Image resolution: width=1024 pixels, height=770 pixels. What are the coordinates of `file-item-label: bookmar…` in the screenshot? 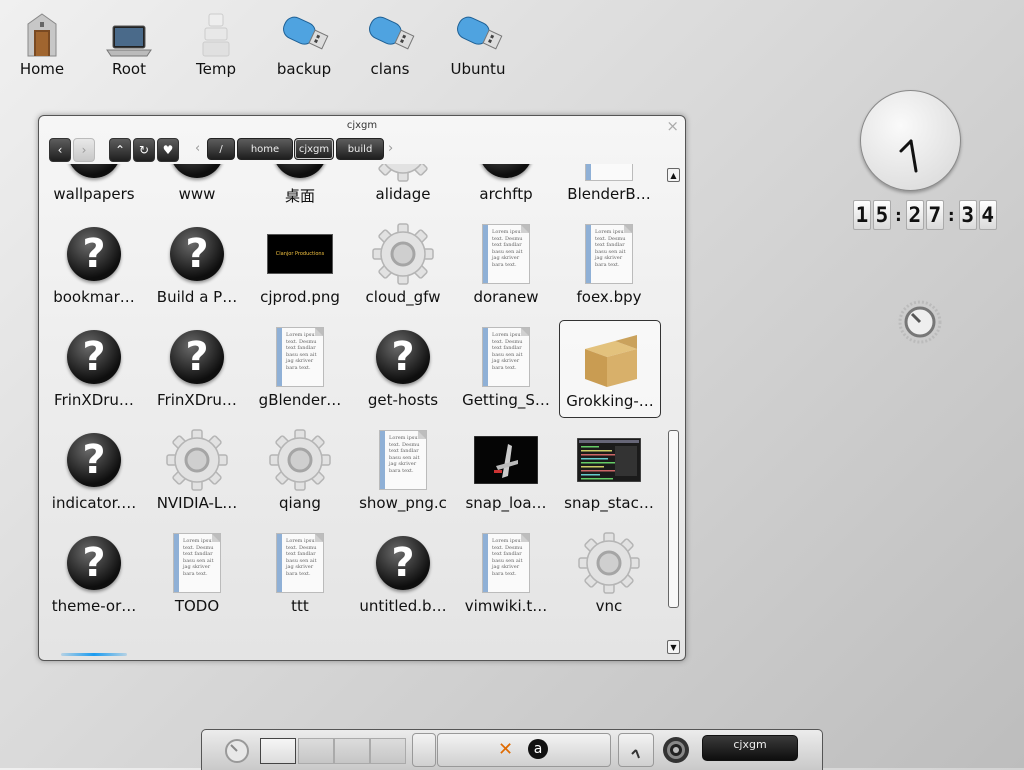 It's located at (94, 297).